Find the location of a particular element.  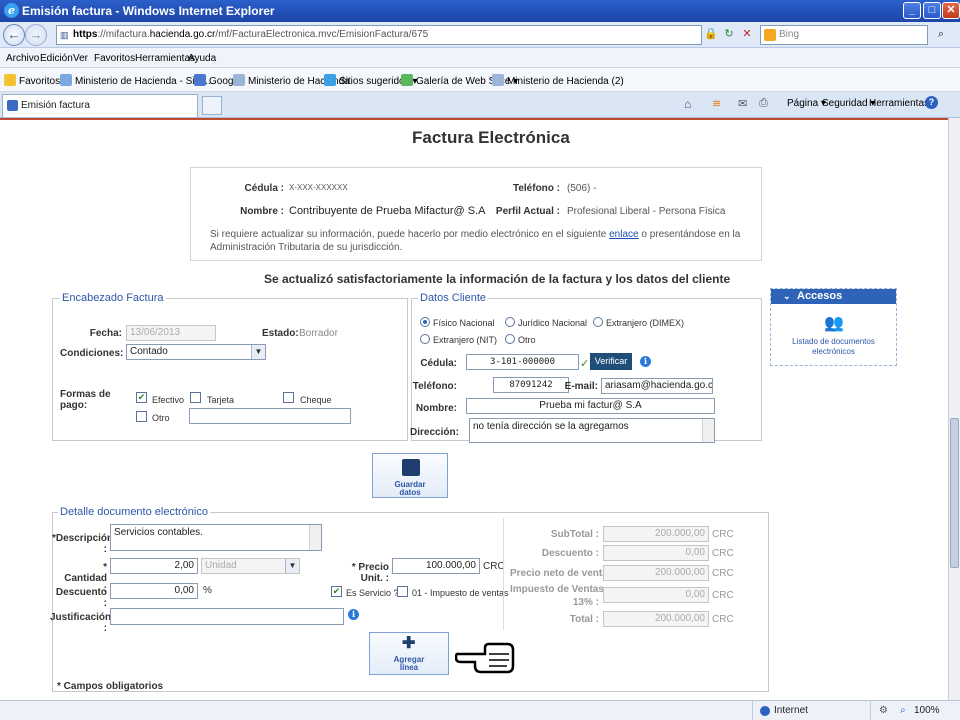

total-label: Total : is located at coordinates (584, 619).